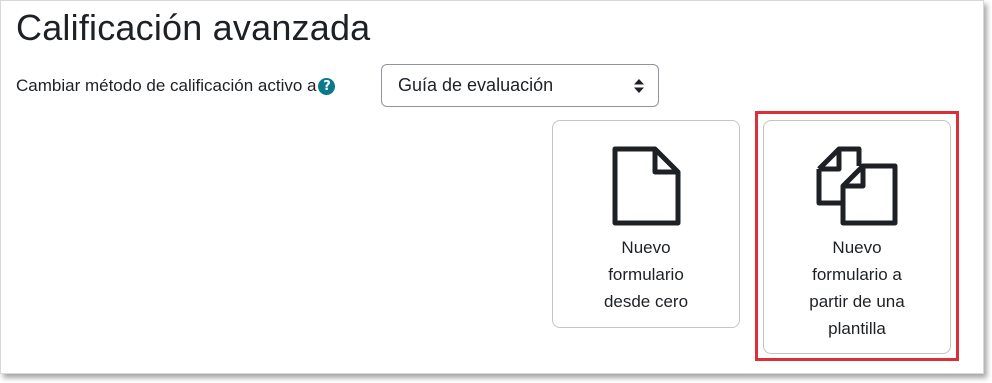 Image resolution: width=992 pixels, height=383 pixels. Describe the element at coordinates (476, 85) in the screenshot. I see `grading-method-selected-value: Guía de evaluación` at that location.